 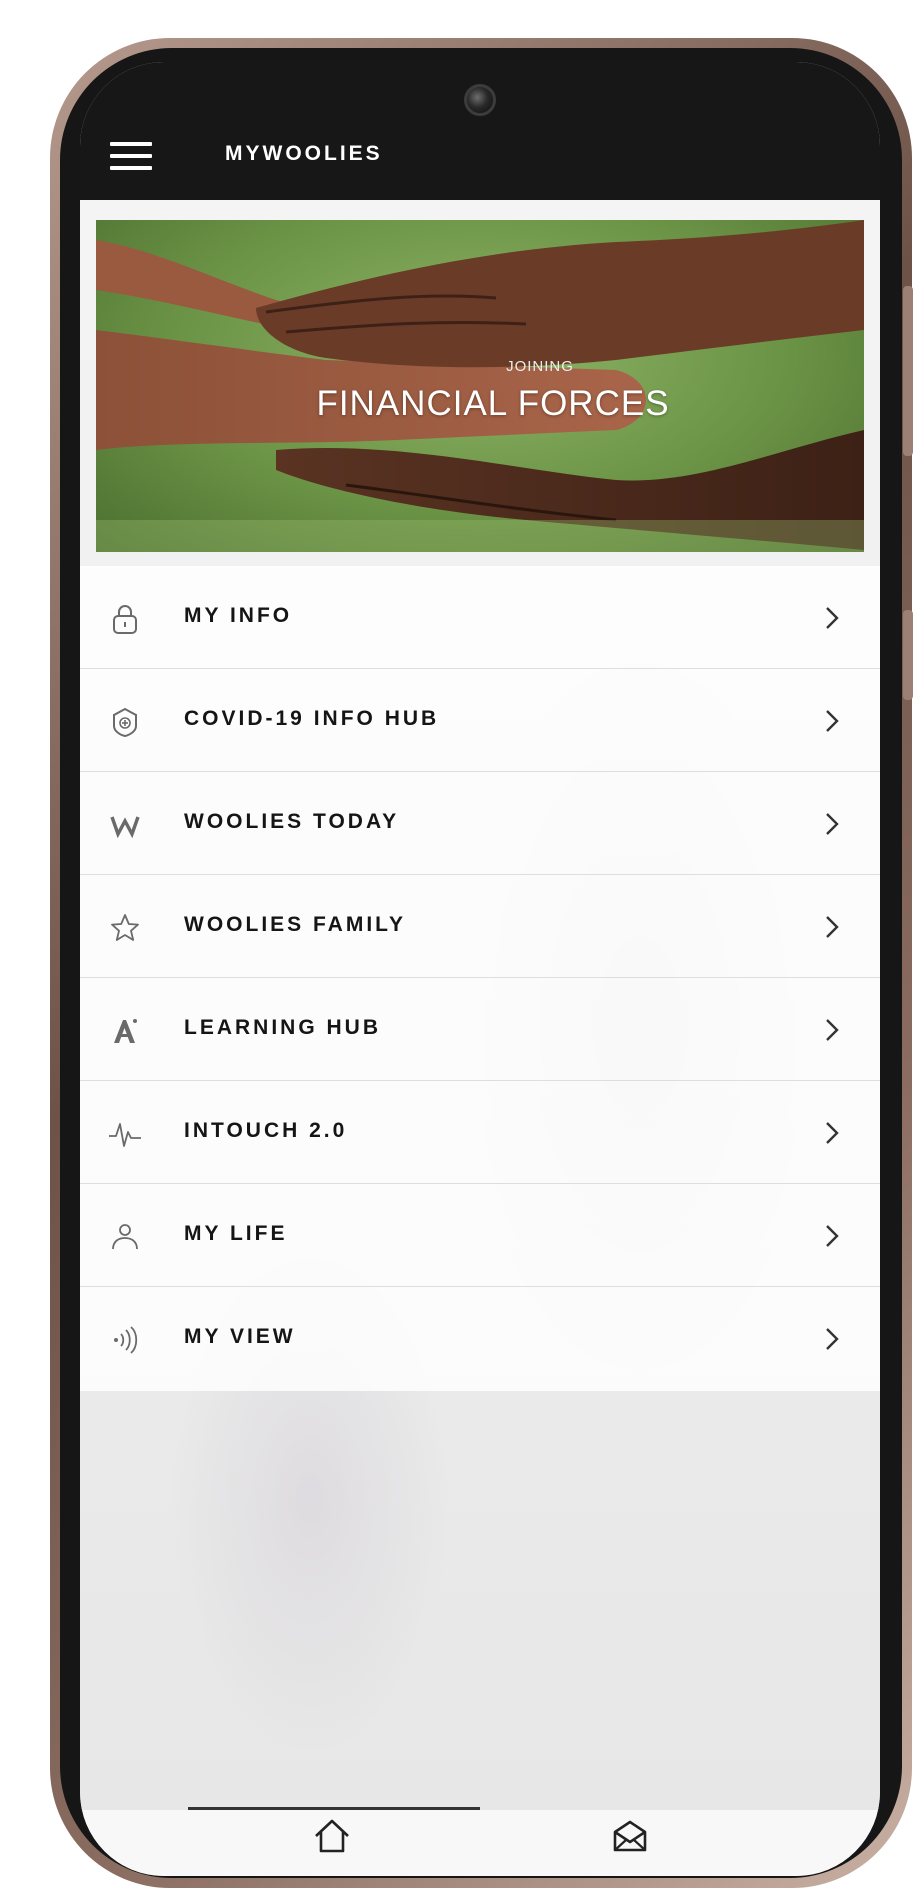 What do you see at coordinates (266, 1130) in the screenshot?
I see `menu-item-label: INTOUCH 2.0` at bounding box center [266, 1130].